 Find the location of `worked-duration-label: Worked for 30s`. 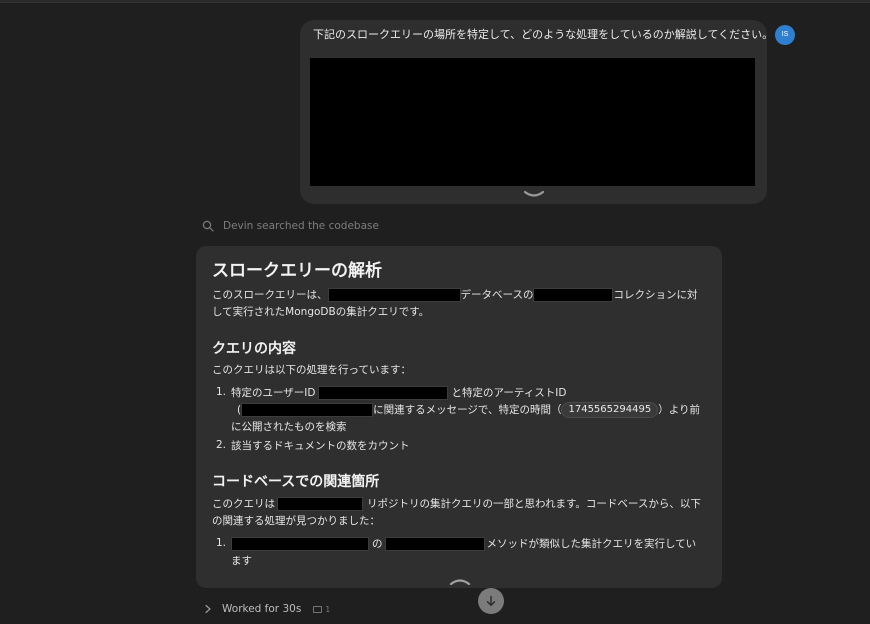

worked-duration-label: Worked for 30s is located at coordinates (262, 609).